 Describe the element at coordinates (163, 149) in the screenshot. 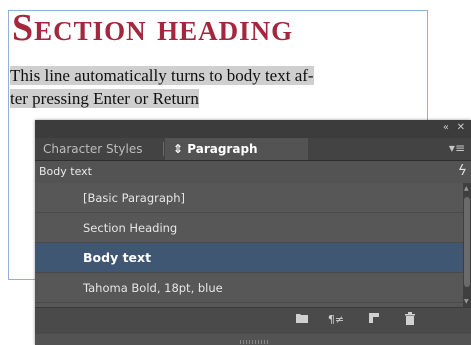

I see `tab-divider` at that location.